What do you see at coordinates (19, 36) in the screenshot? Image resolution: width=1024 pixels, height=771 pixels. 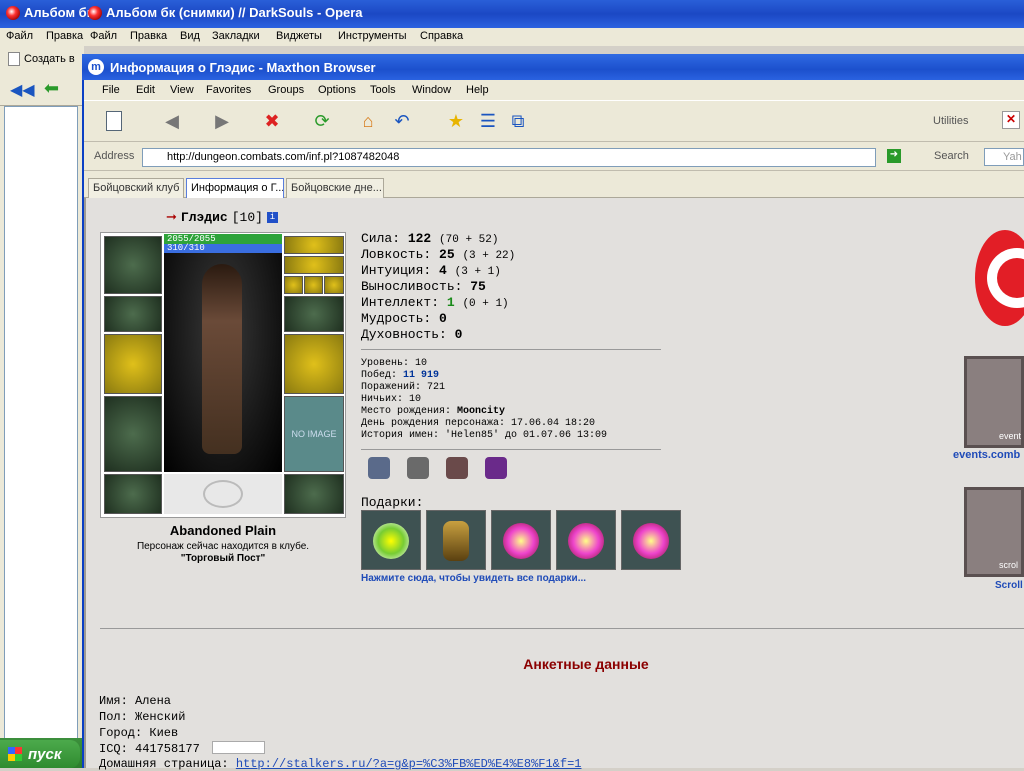 I see `opera-menu-file: Файл` at bounding box center [19, 36].